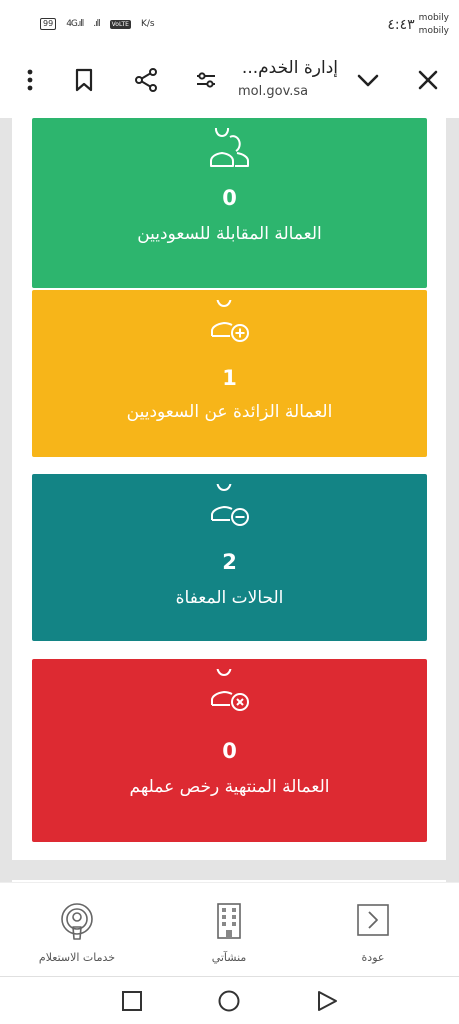 The width and height of the screenshot is (459, 1024). I want to click on close-icon, so click(428, 80).